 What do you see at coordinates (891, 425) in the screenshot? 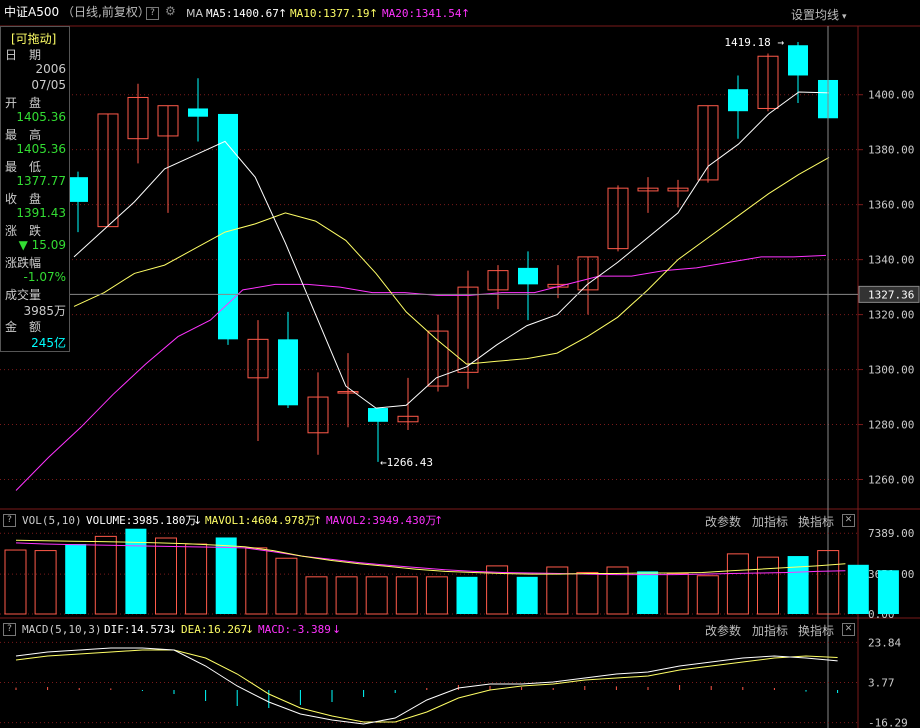
I see `price-tick-label: 1280.00` at bounding box center [891, 425].